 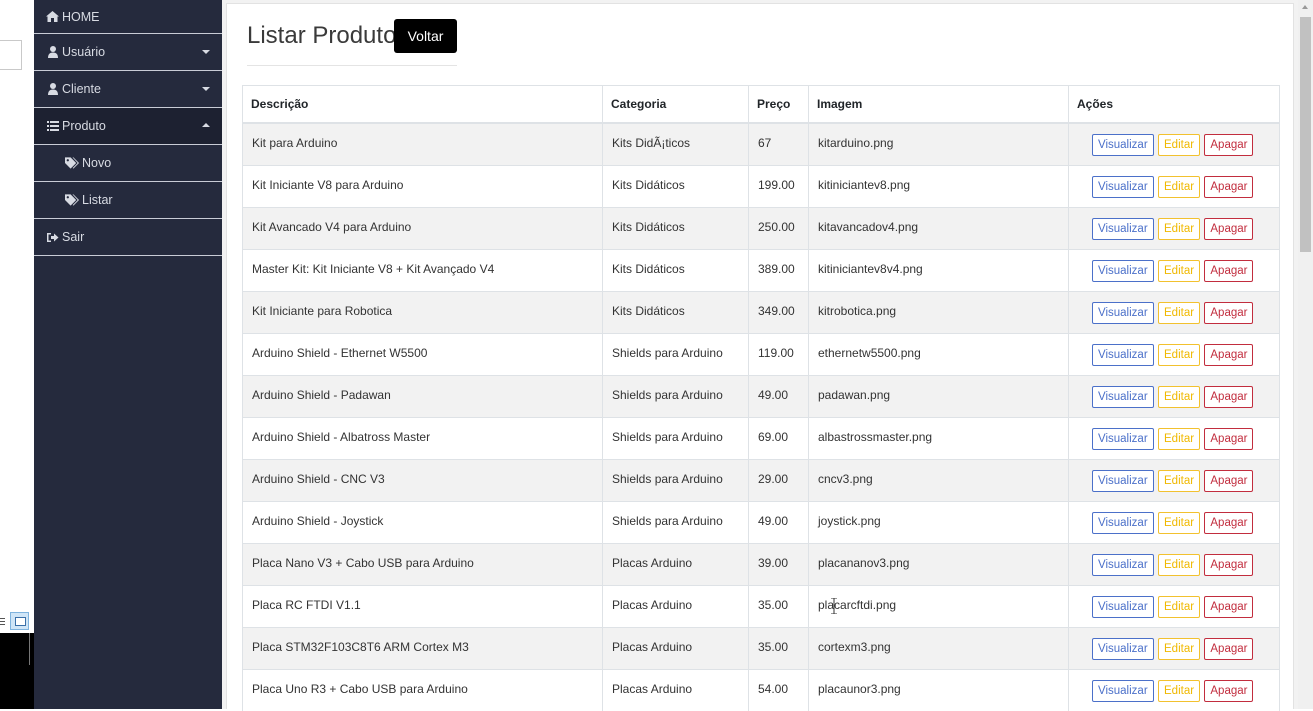 What do you see at coordinates (938, 353) in the screenshot?
I see `cell-imagem: ethernetw5500.png` at bounding box center [938, 353].